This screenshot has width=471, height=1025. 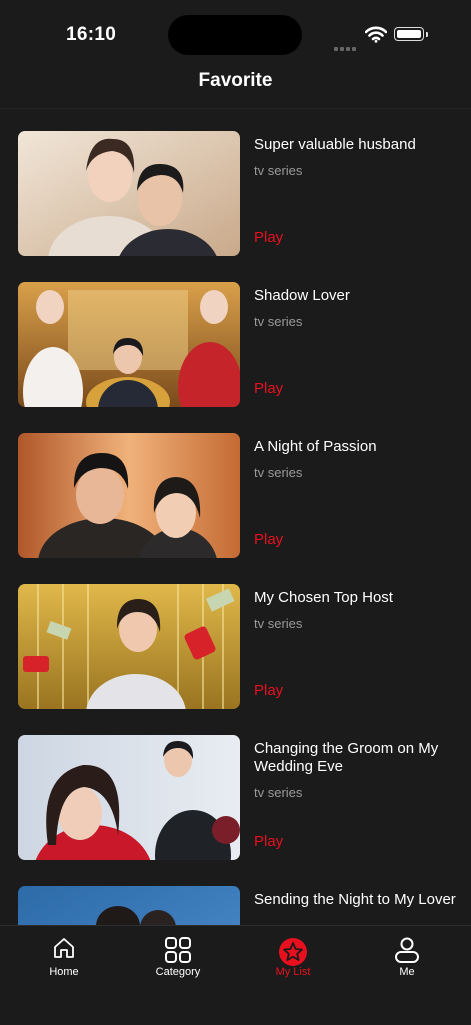 I want to click on battery-icon, so click(x=409, y=34).